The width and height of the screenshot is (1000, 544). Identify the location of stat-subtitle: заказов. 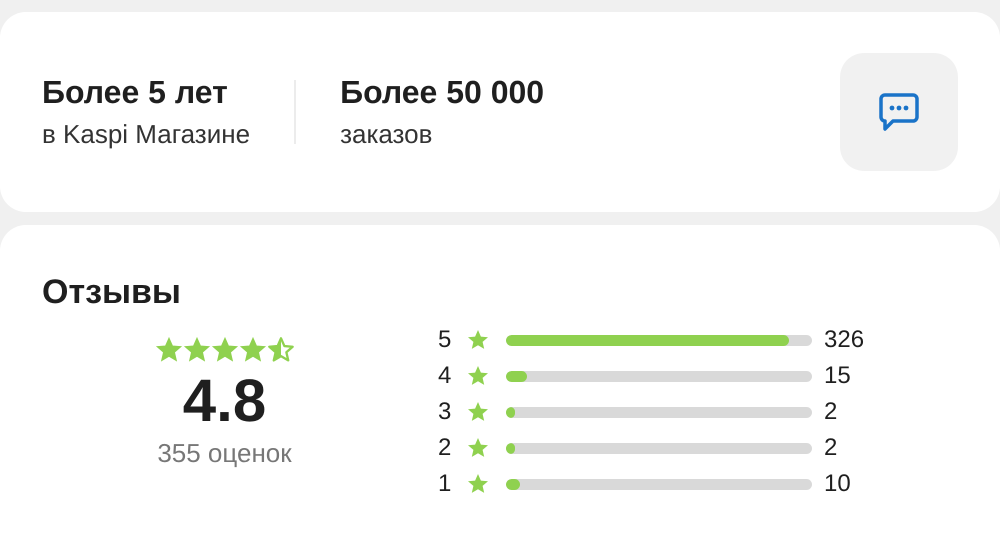
(387, 134).